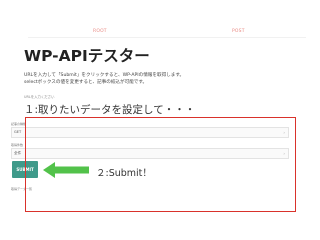 Image resolution: width=320 pixels, height=240 pixels. What do you see at coordinates (86, 82) in the screenshot?
I see `intro-line-2: selectボックスの値を変更すると、記事の絞込が可能です。` at bounding box center [86, 82].